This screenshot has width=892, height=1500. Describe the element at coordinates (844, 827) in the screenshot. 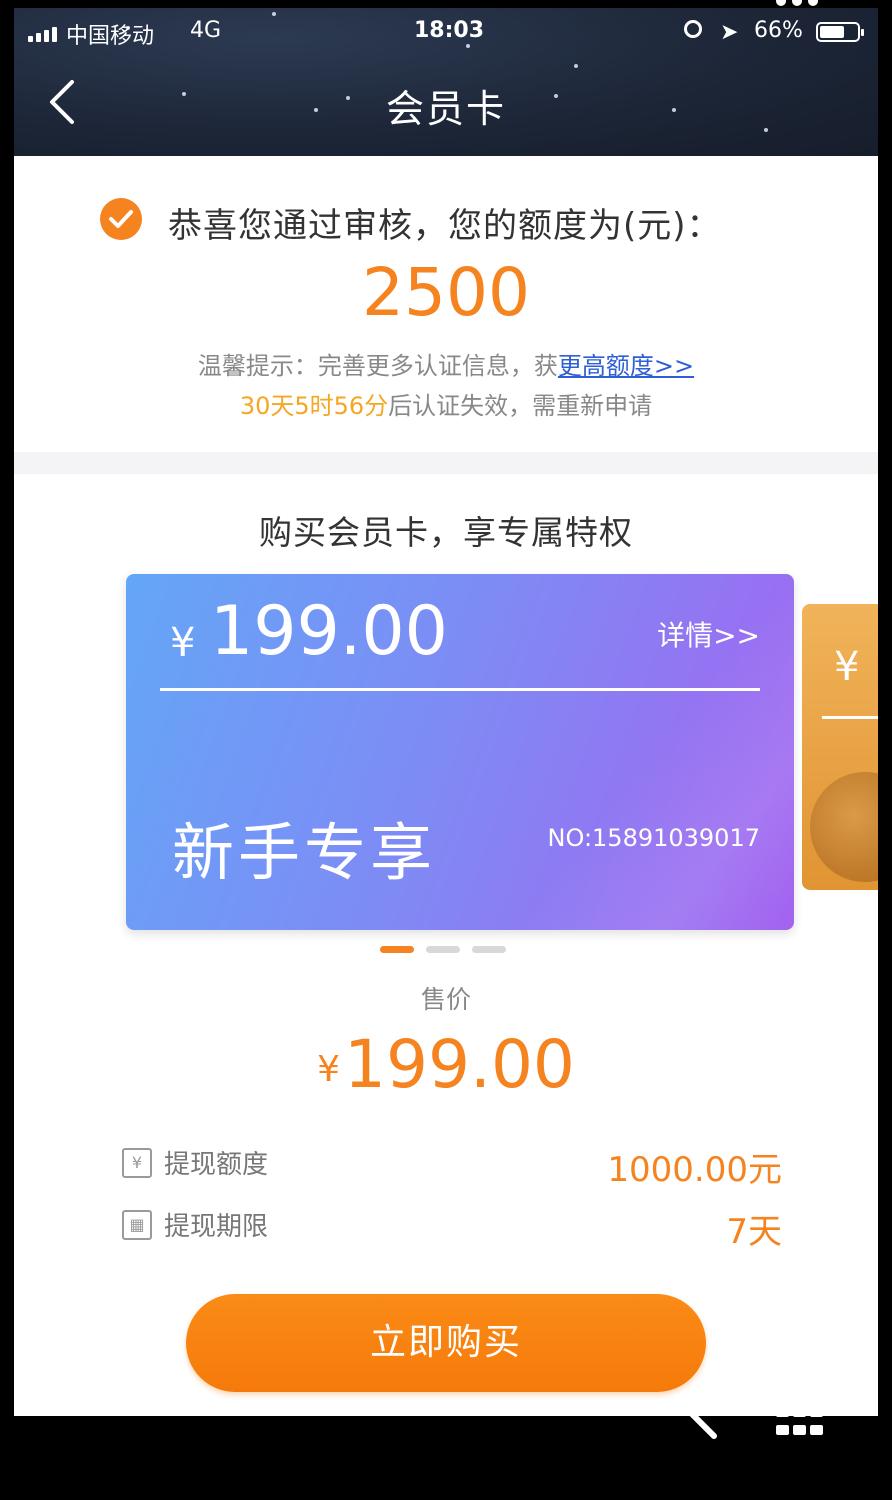

I see `globe-icon` at that location.